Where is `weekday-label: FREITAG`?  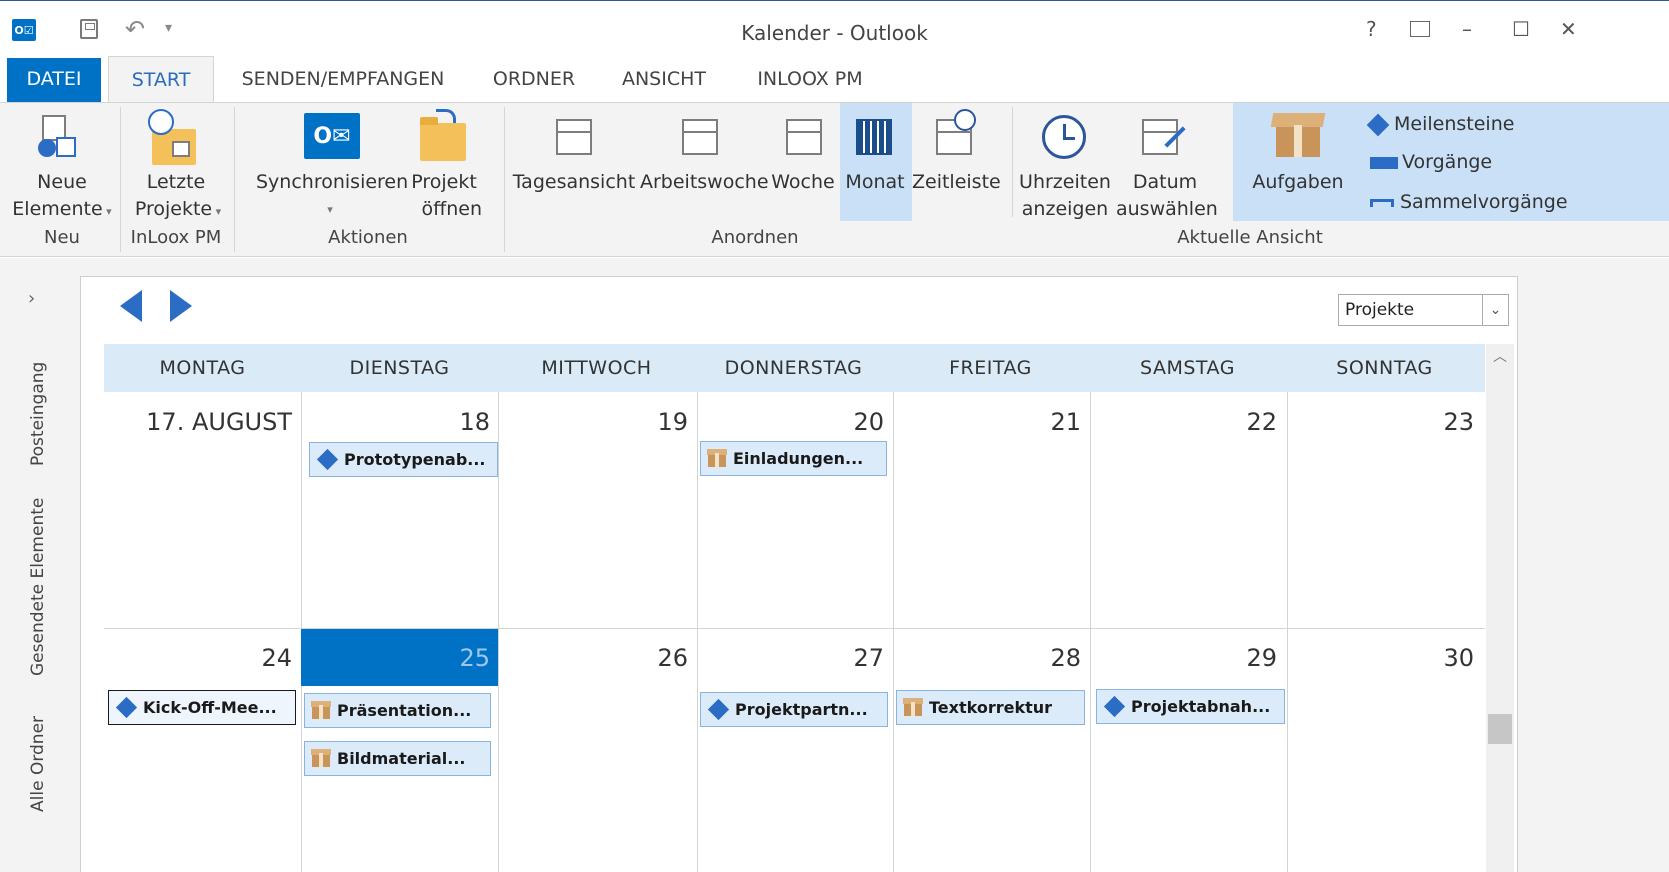 weekday-label: FREITAG is located at coordinates (990, 368).